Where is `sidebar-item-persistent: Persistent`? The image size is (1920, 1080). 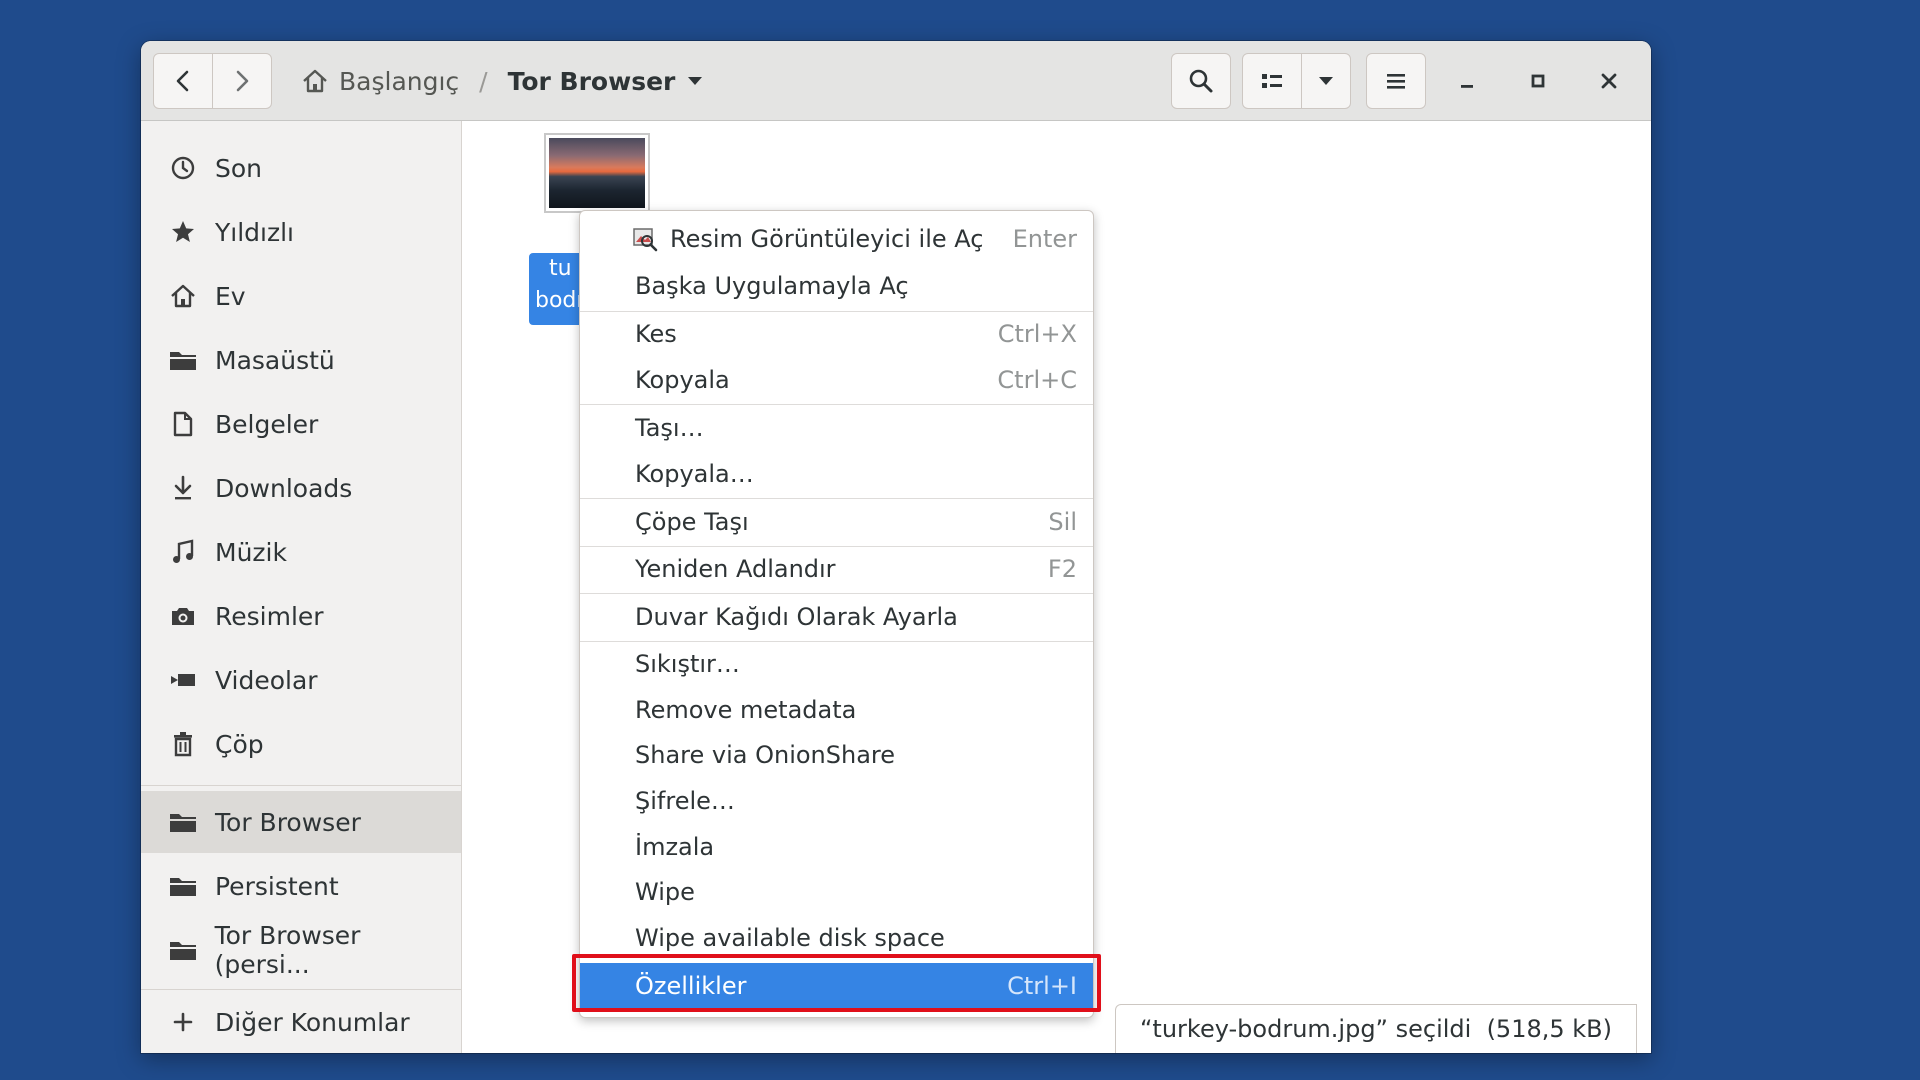 sidebar-item-persistent: Persistent is located at coordinates (301, 886).